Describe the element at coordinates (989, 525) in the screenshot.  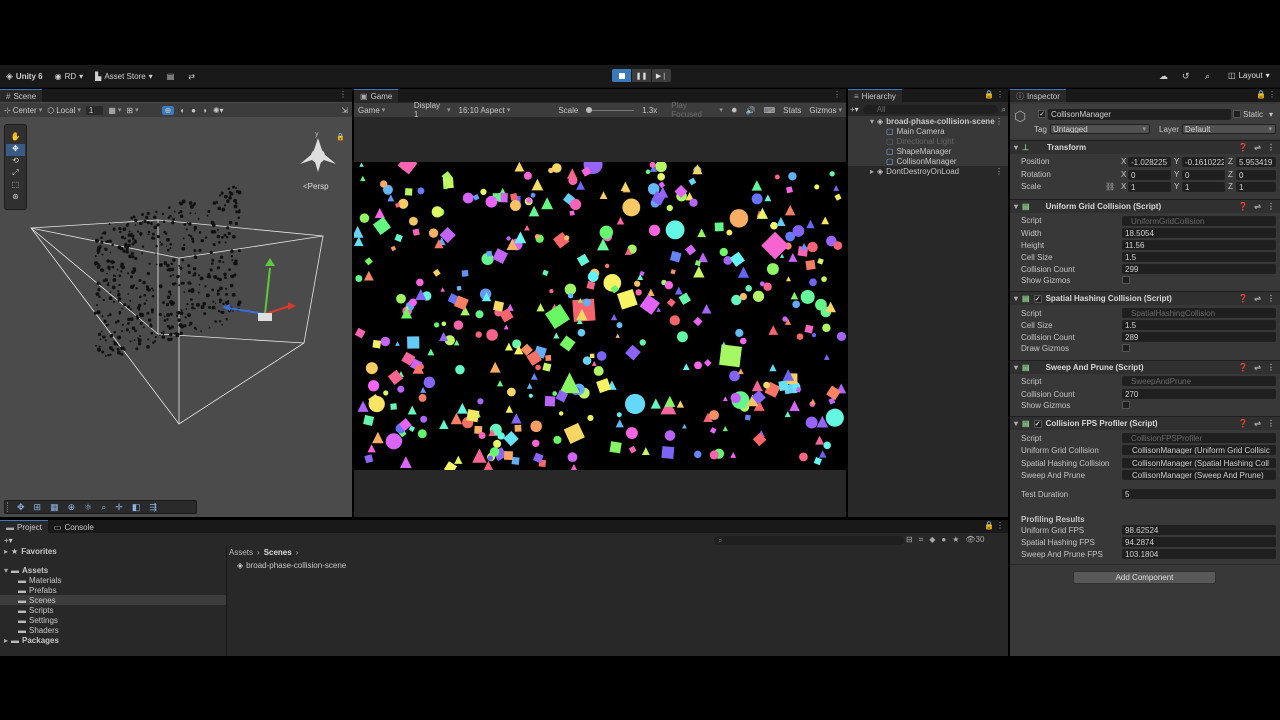
I see `project-lock-icon: 🔒` at that location.